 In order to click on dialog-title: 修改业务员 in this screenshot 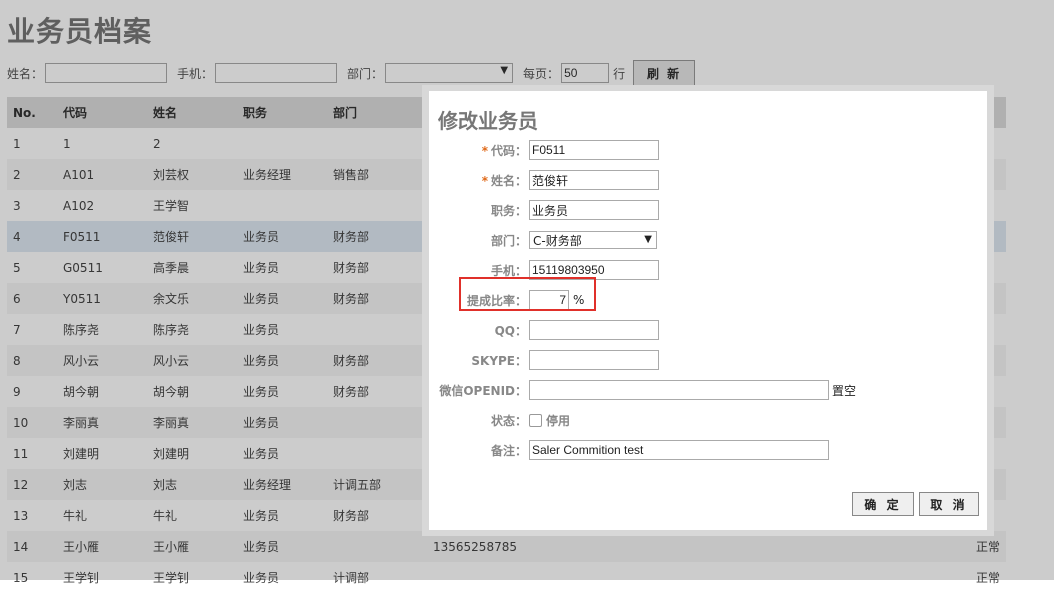, I will do `click(488, 121)`.